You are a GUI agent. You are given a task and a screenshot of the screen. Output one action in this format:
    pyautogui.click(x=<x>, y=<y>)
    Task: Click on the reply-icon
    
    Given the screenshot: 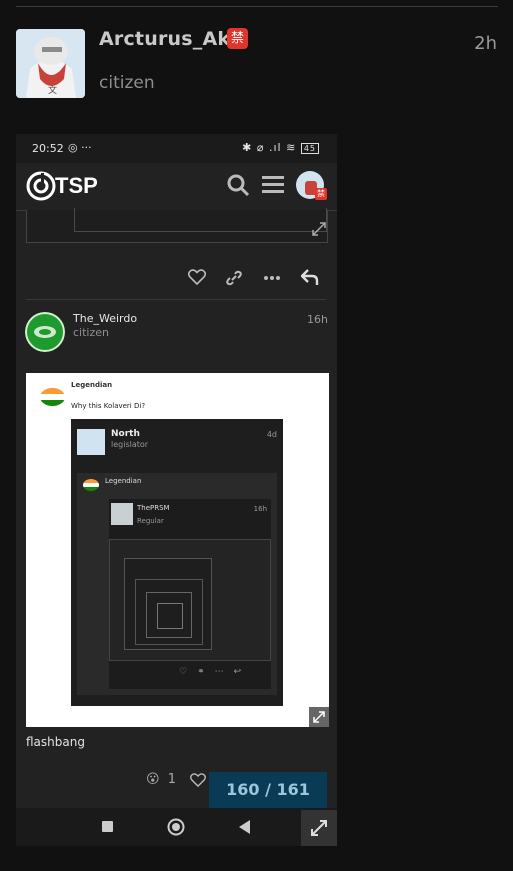 What is the action you would take?
    pyautogui.click(x=310, y=277)
    